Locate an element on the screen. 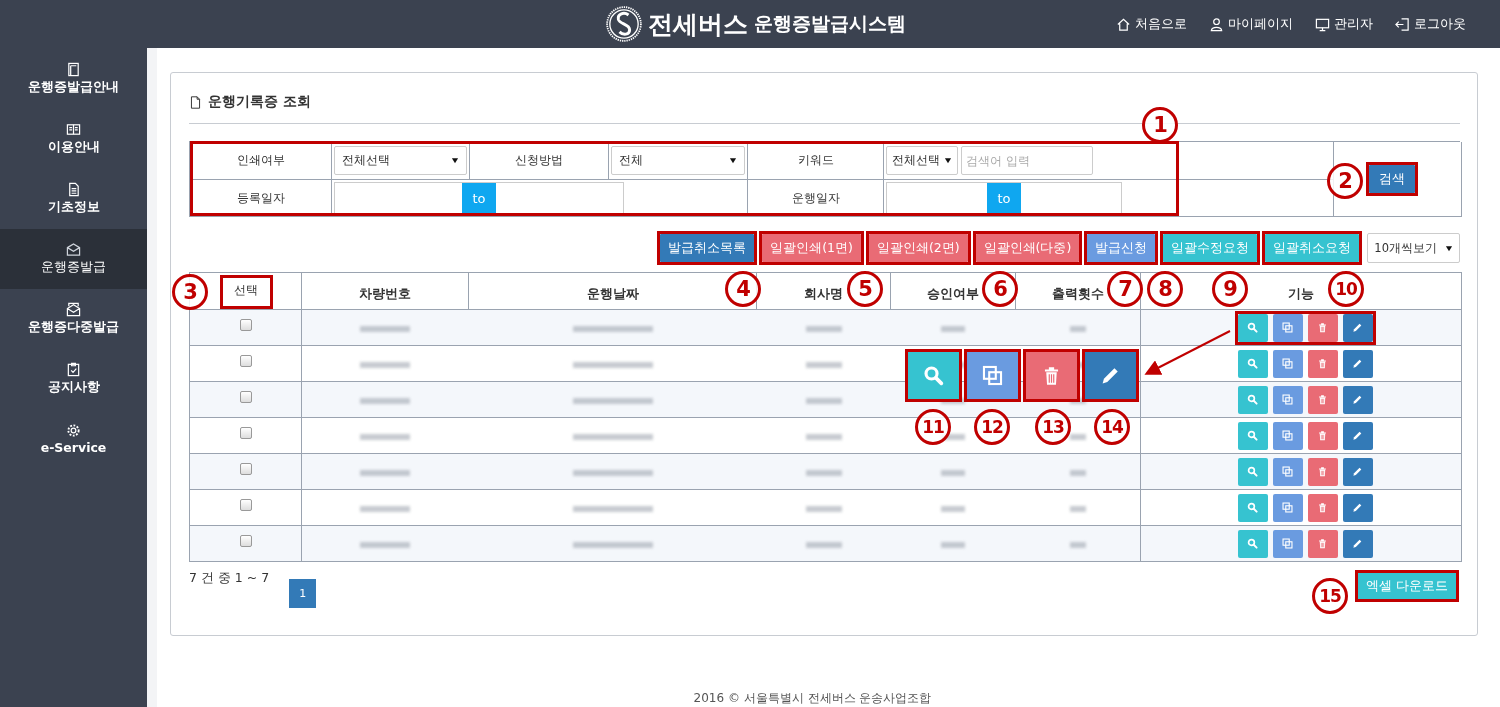 The height and width of the screenshot is (707, 1500). search-button: 검색 is located at coordinates (1392, 179).